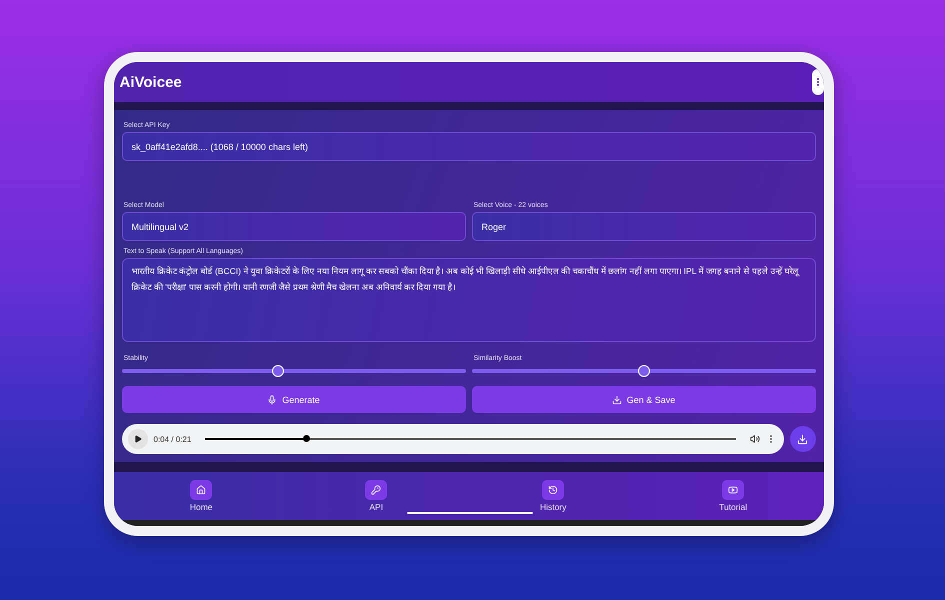  What do you see at coordinates (553, 490) in the screenshot?
I see `history-icon` at bounding box center [553, 490].